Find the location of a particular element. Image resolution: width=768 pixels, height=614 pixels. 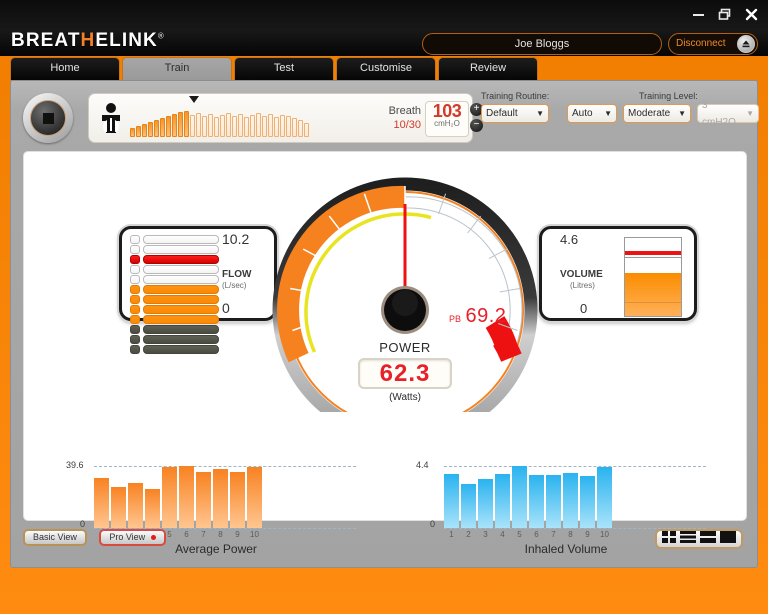

average-power-ymax: 39.6 is located at coordinates (75, 465).